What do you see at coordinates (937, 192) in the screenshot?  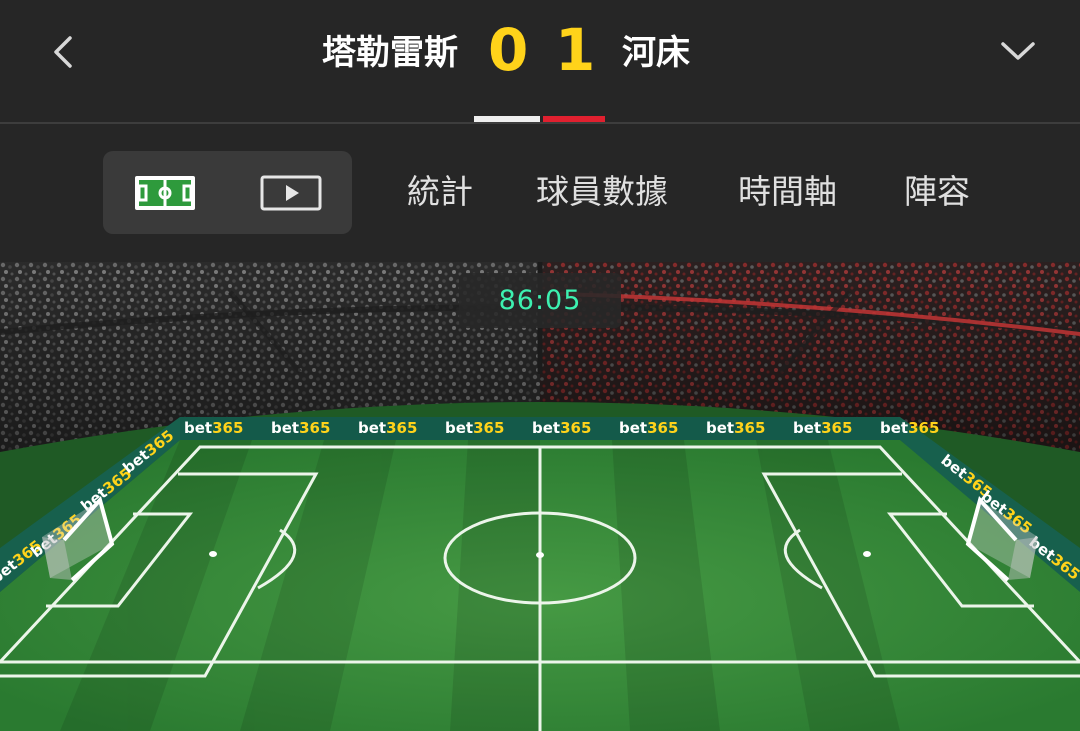 I see `tab-lineup: 陣容` at bounding box center [937, 192].